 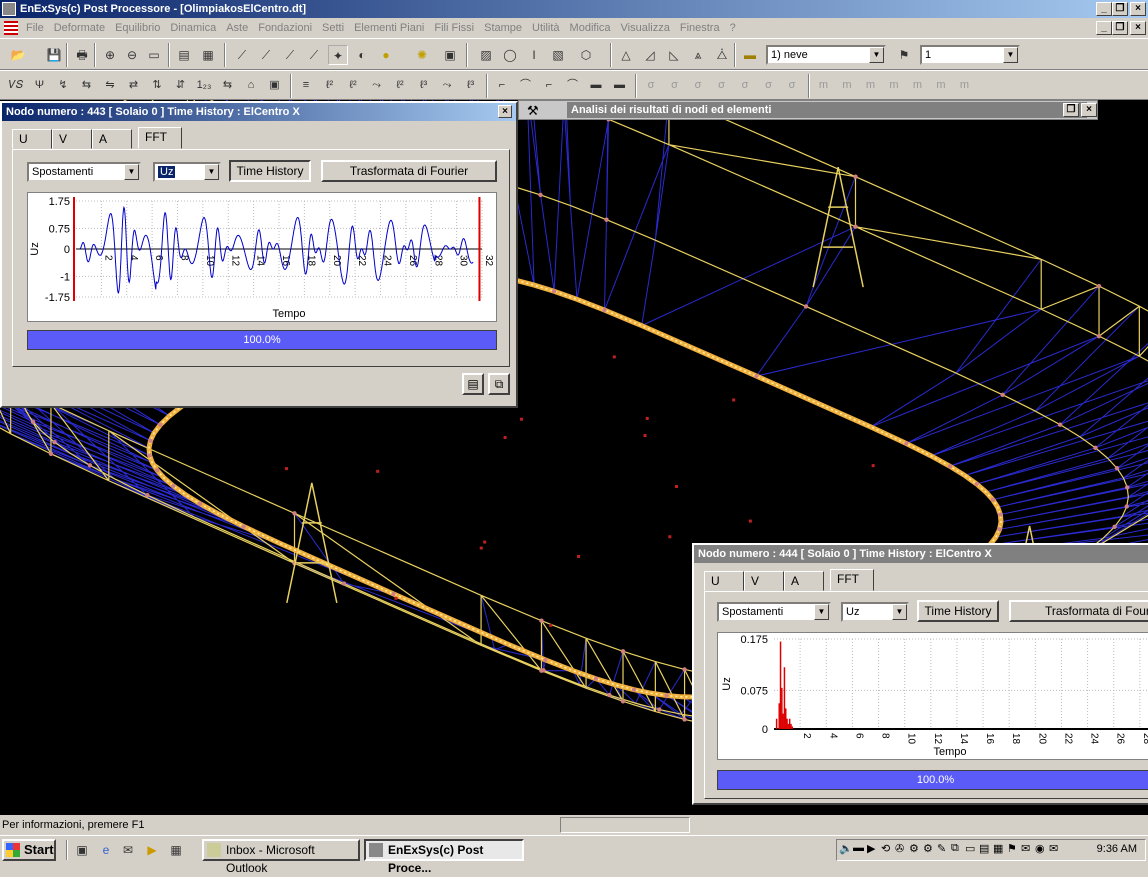 What do you see at coordinates (505, 111) in the screenshot?
I see `panel-close-button: ×` at bounding box center [505, 111].